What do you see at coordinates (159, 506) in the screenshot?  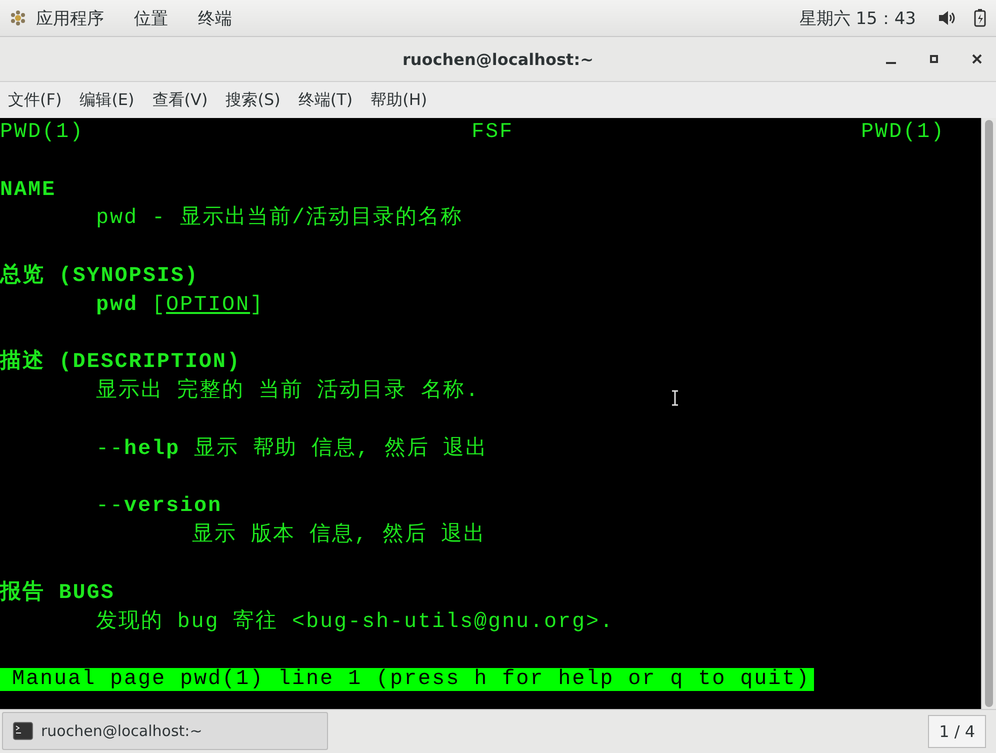 I see `man-text: --version` at bounding box center [159, 506].